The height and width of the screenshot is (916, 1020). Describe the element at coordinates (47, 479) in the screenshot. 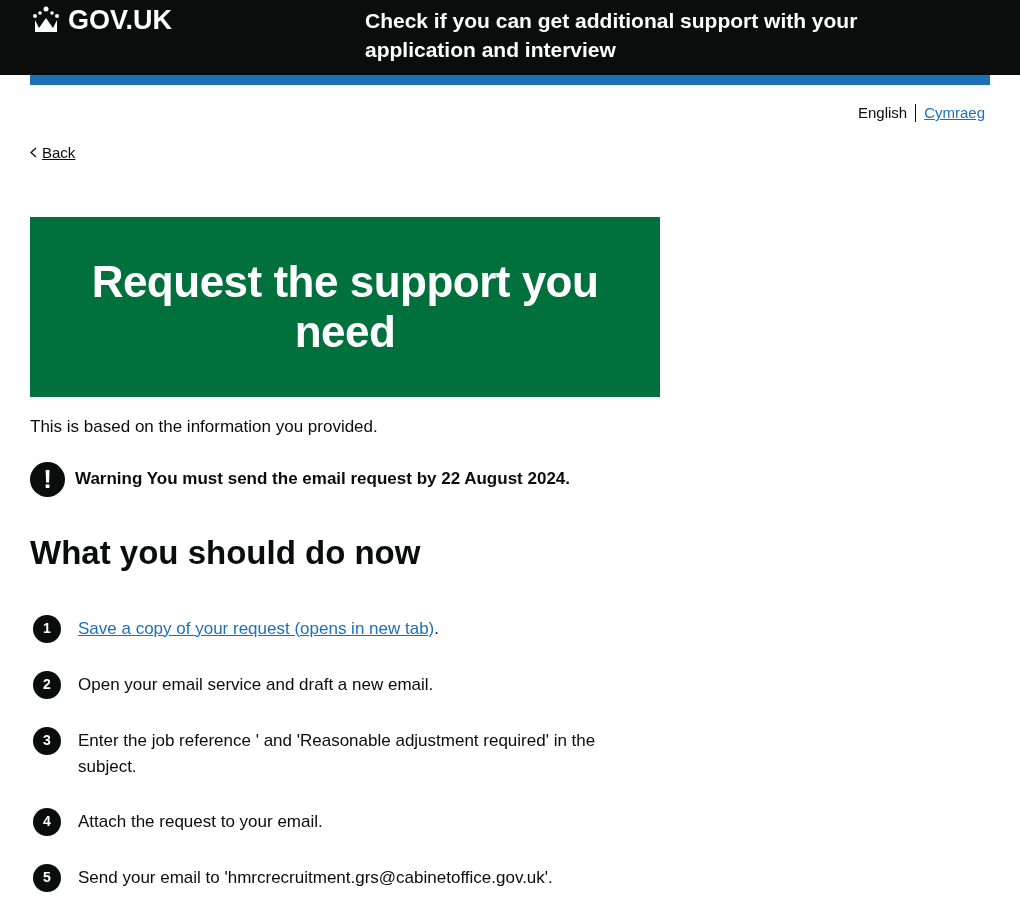

I see `warning-icon: !` at that location.